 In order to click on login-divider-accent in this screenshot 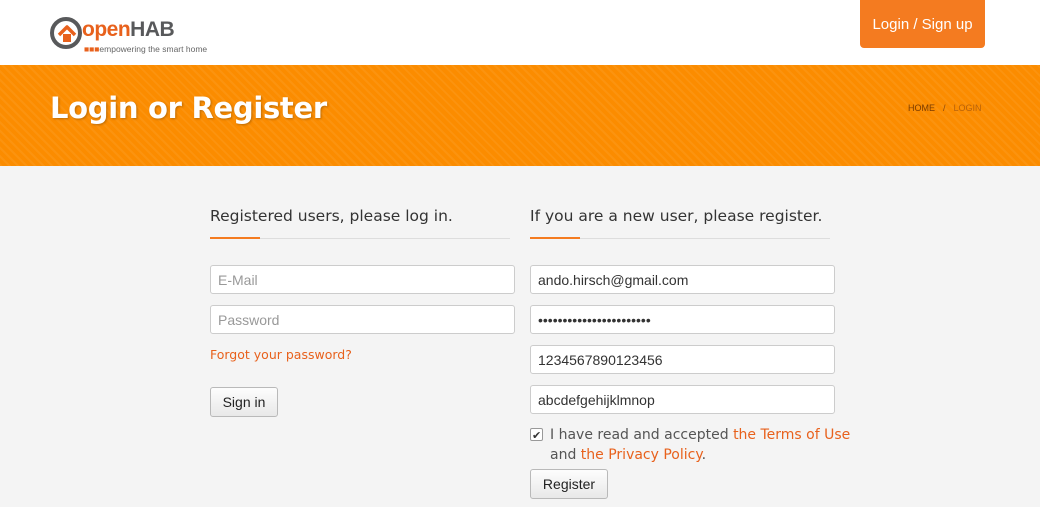, I will do `click(235, 238)`.